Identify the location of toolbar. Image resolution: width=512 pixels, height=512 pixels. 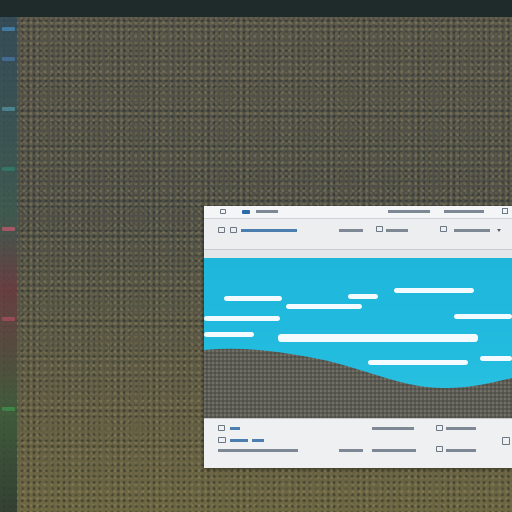
(358, 234).